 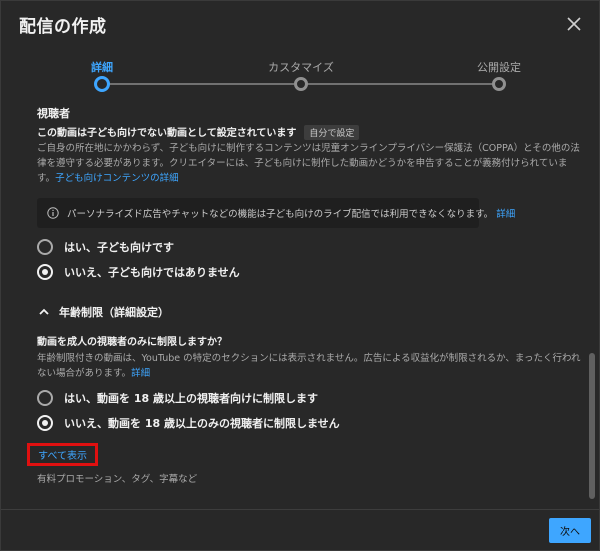 I want to click on radio-kids-yes: はい、子ども向けです, so click(x=105, y=247).